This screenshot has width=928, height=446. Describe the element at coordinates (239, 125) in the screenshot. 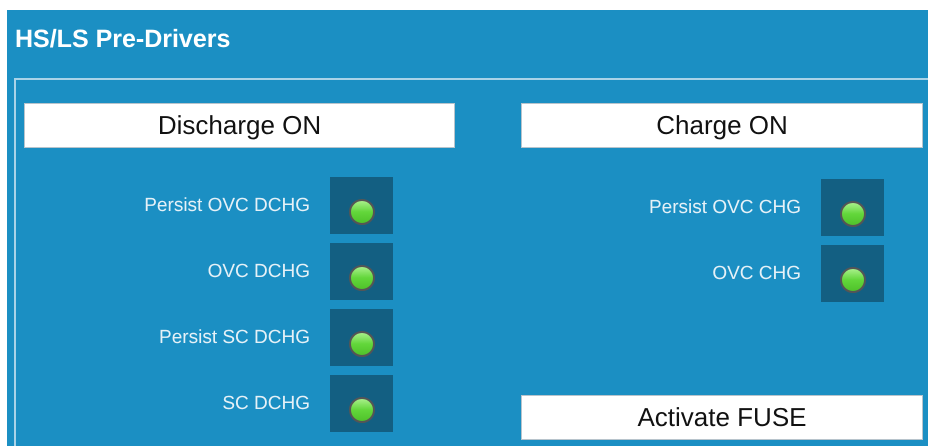

I see `toggle-button: Discharge ON` at that location.